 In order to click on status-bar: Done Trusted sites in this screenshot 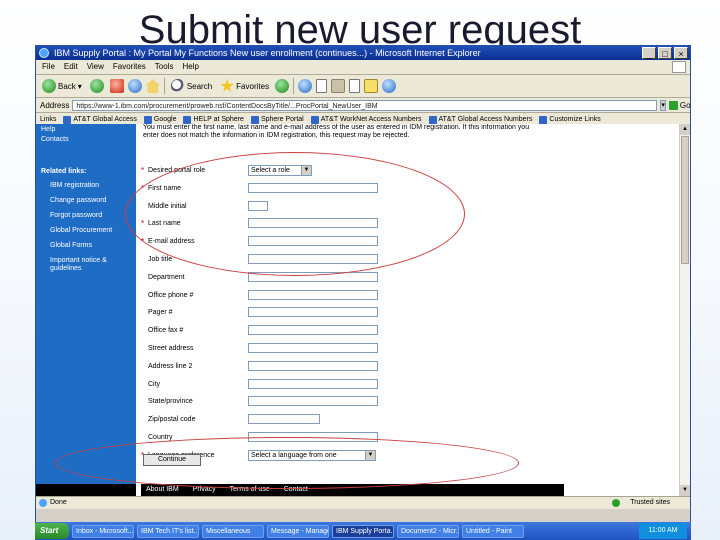, I will do `click(363, 502)`.